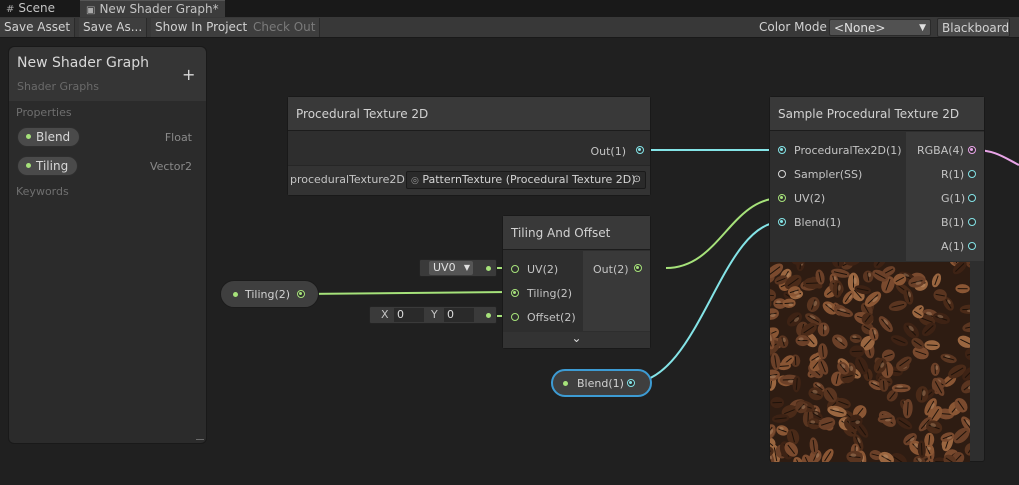 This screenshot has width=1019, height=485. Describe the element at coordinates (611, 269) in the screenshot. I see `port-out-label: Out(2)` at that location.